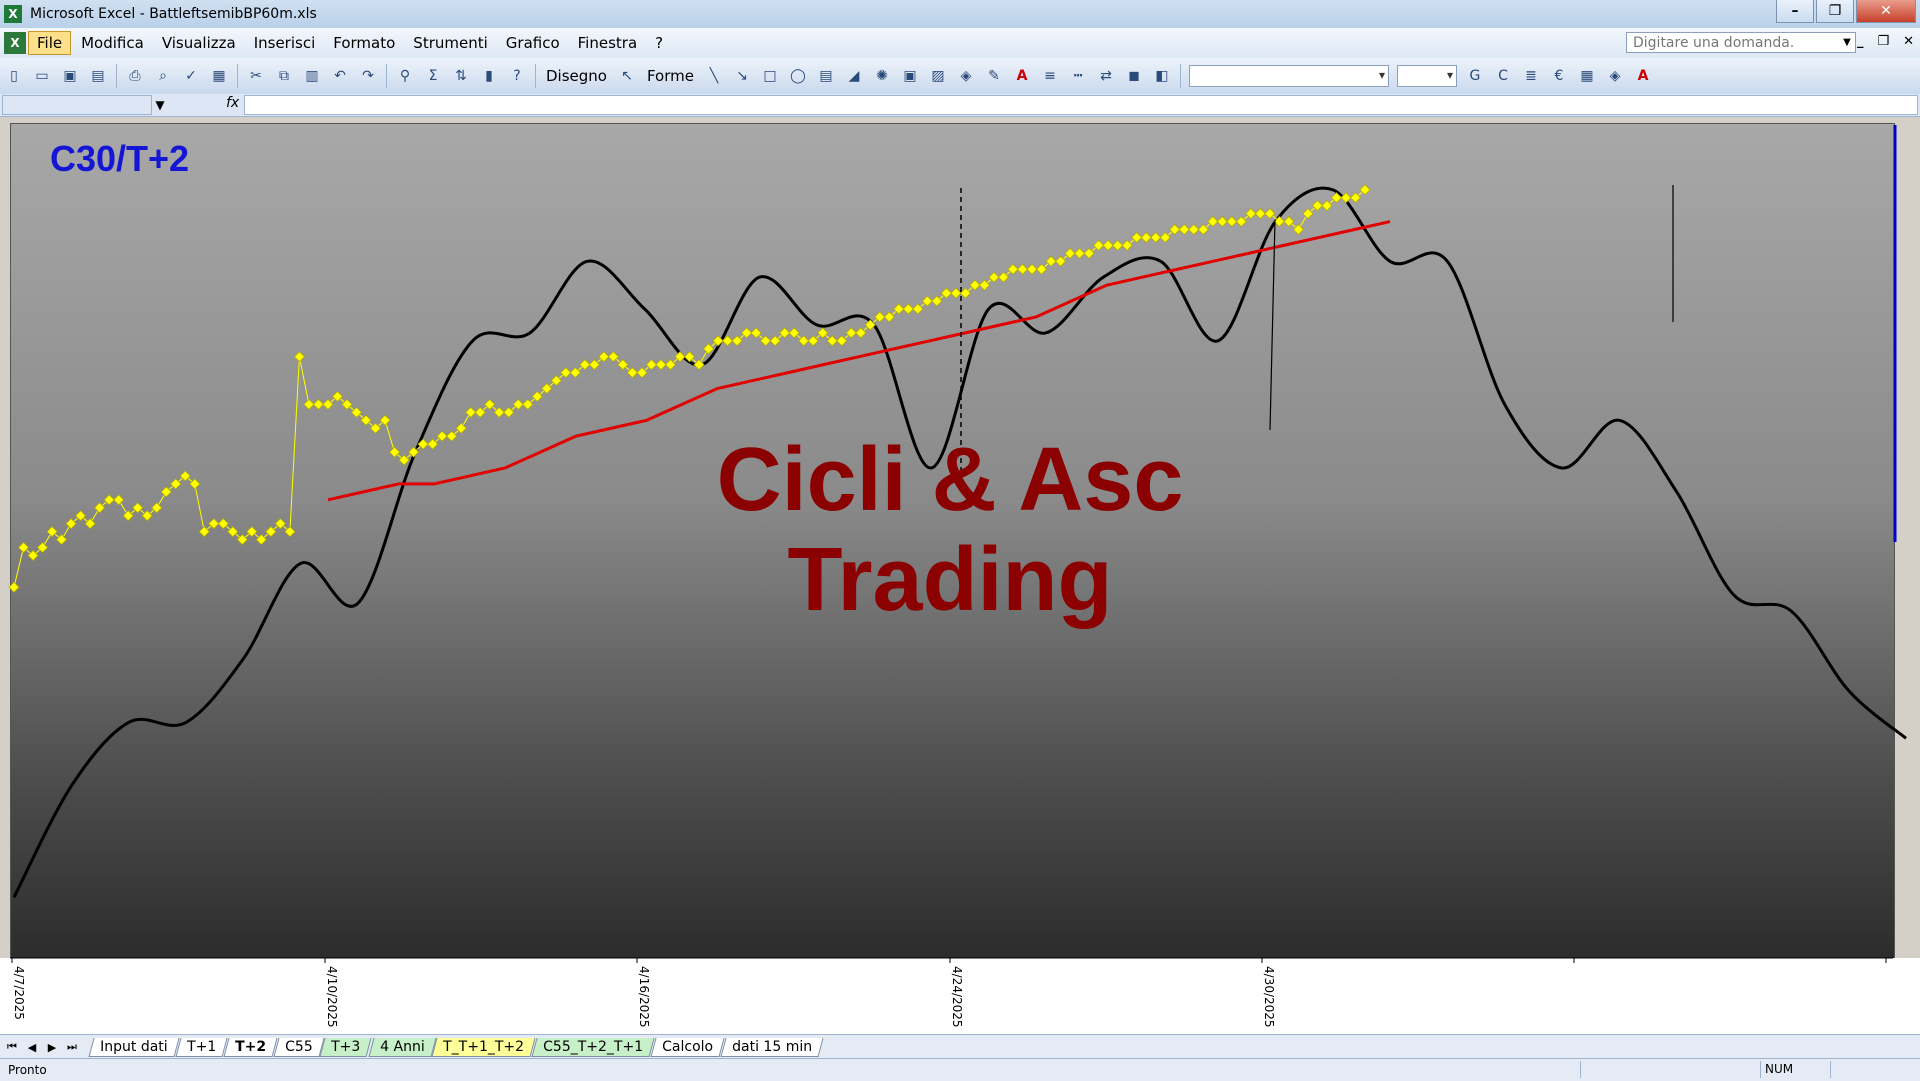 The height and width of the screenshot is (1081, 1920). I want to click on sheet-tab-label: C55, so click(298, 1046).